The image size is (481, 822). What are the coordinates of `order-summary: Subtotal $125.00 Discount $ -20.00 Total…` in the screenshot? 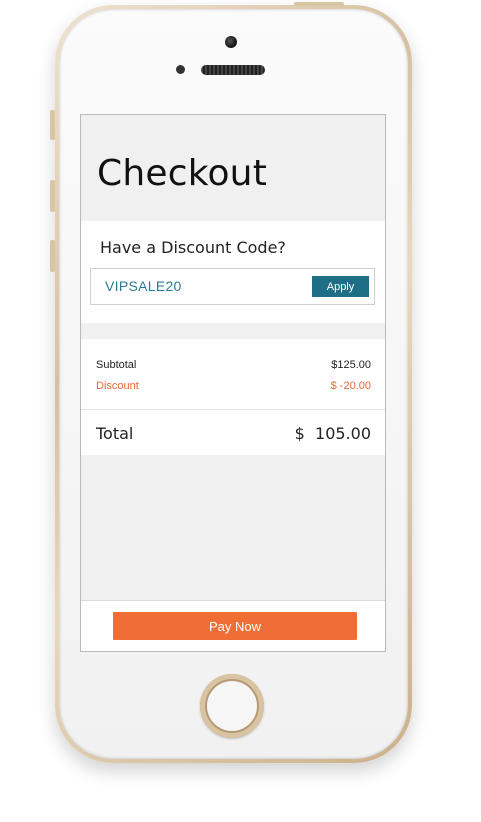 It's located at (233, 397).